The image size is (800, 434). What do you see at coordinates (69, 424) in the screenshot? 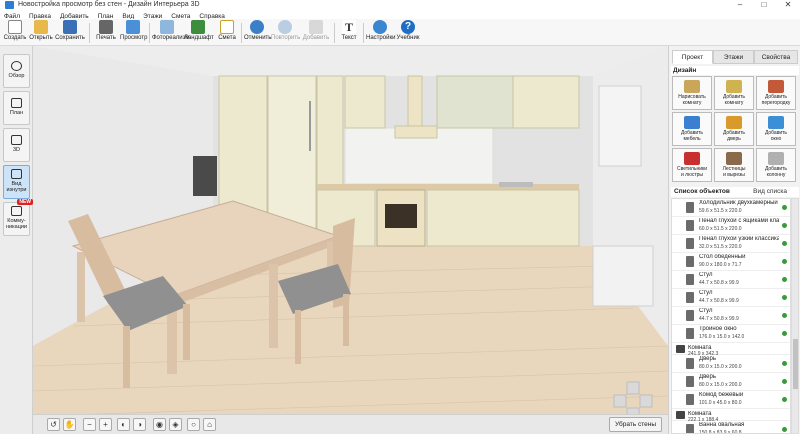
I see `hand-pan-icon: ✋` at bounding box center [69, 424].